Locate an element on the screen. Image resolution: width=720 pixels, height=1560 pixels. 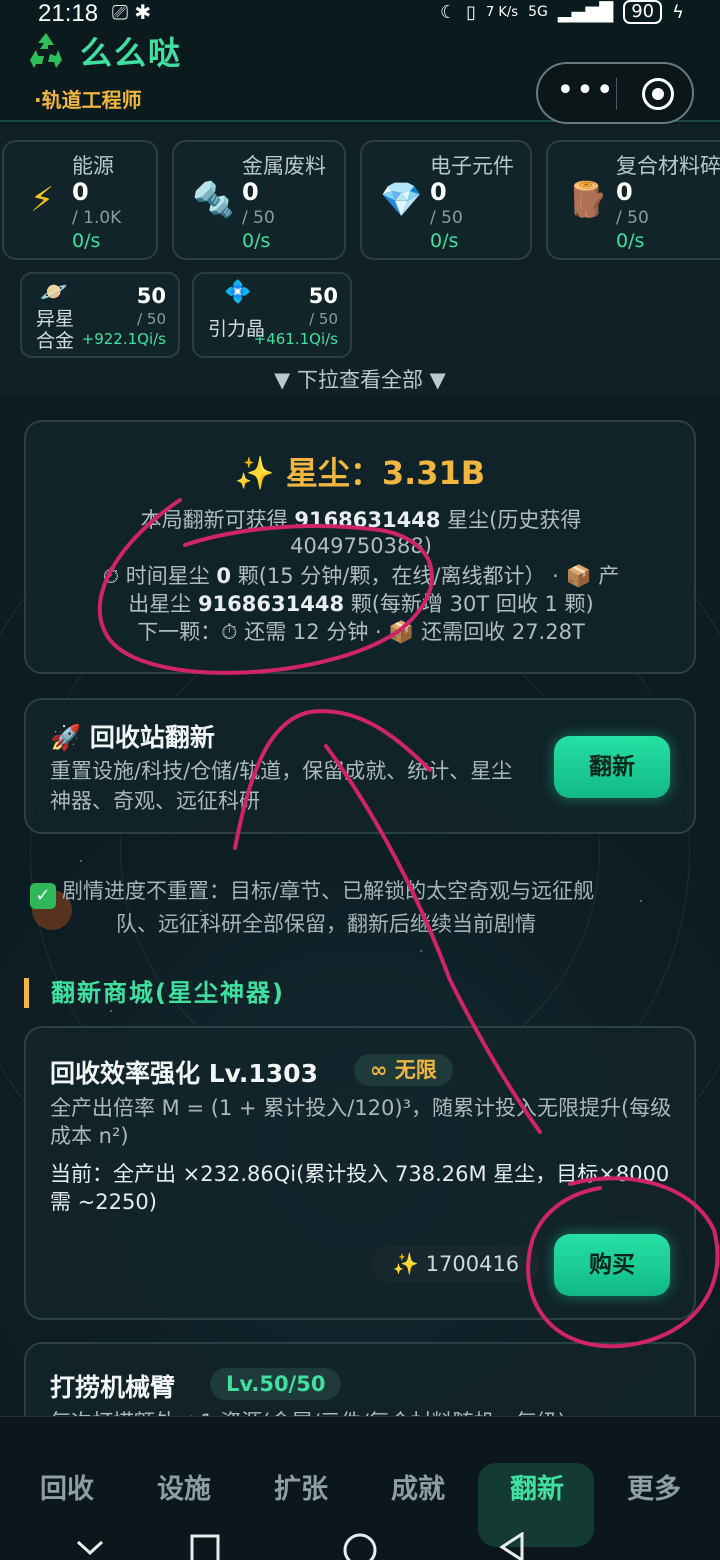
infinite-tag: ∞ 无限 is located at coordinates (403, 1070).